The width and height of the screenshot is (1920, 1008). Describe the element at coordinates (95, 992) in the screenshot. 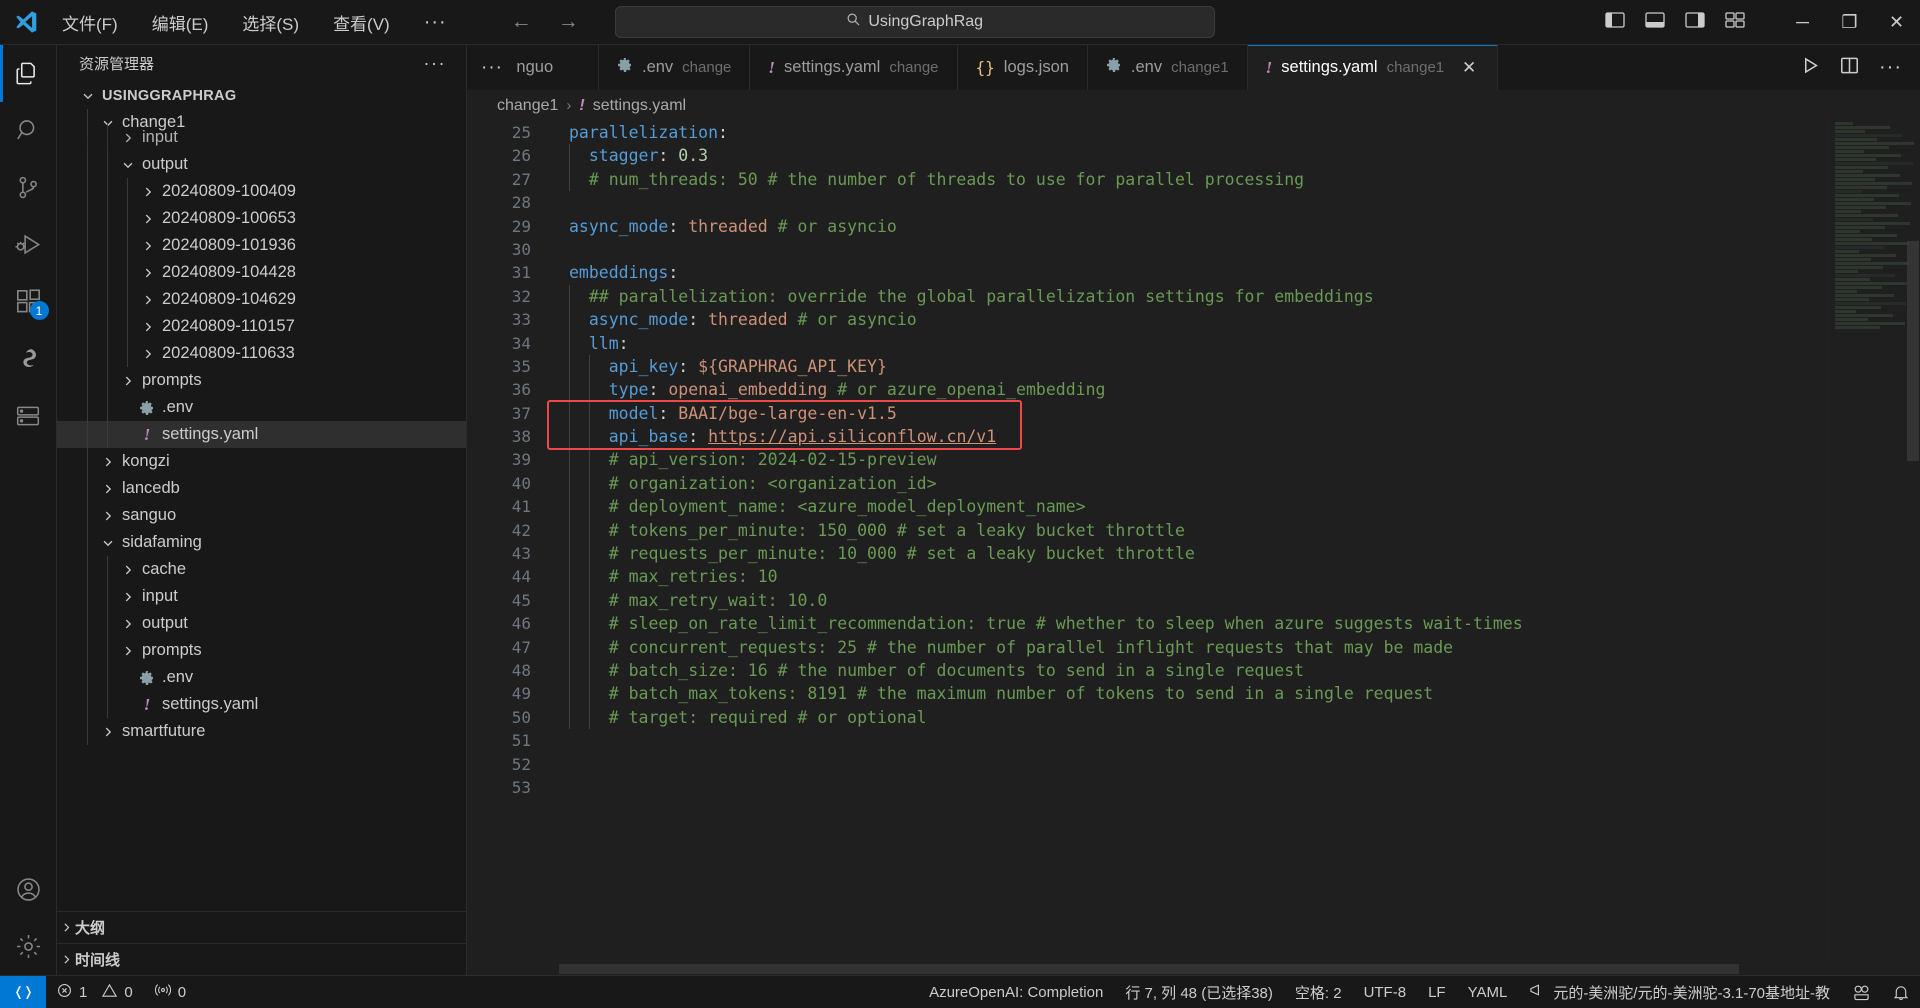

I see `problems-status: 1 0` at that location.